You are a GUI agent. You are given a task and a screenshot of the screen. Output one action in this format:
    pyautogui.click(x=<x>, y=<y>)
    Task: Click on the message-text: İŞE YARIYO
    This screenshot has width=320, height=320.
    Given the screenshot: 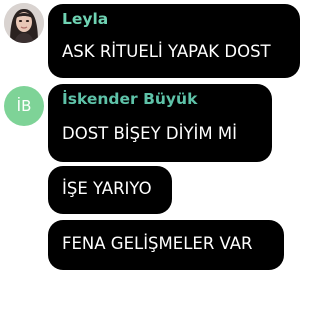 What is the action you would take?
    pyautogui.click(x=107, y=188)
    